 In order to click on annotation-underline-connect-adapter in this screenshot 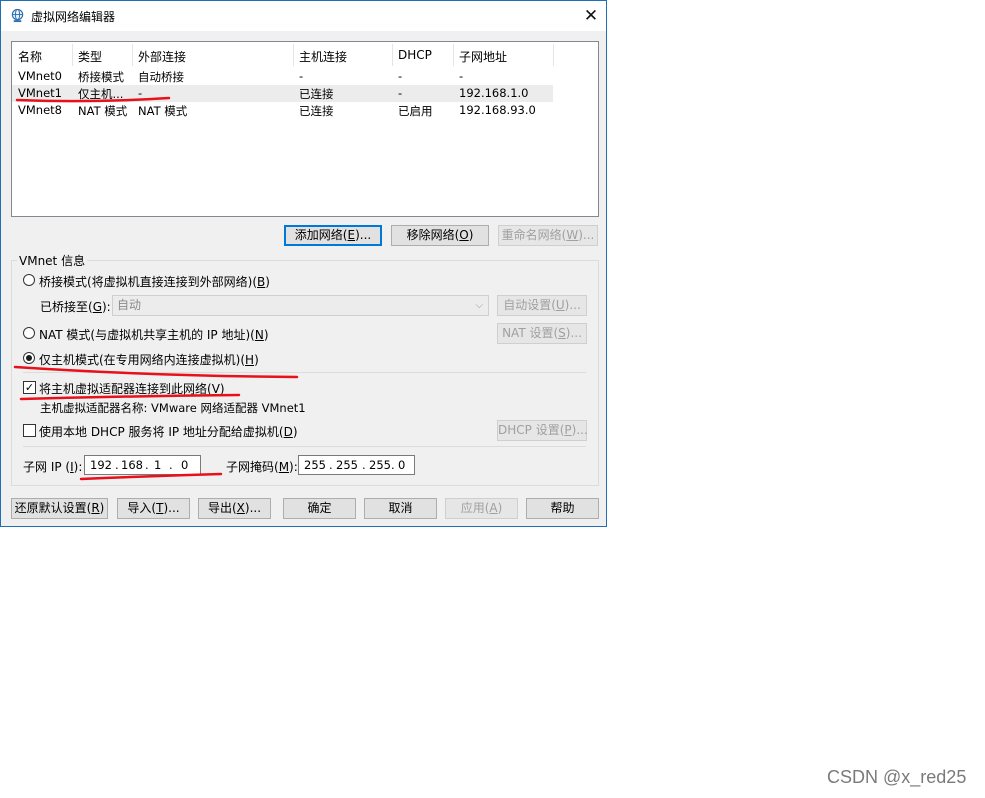, I will do `click(130, 397)`.